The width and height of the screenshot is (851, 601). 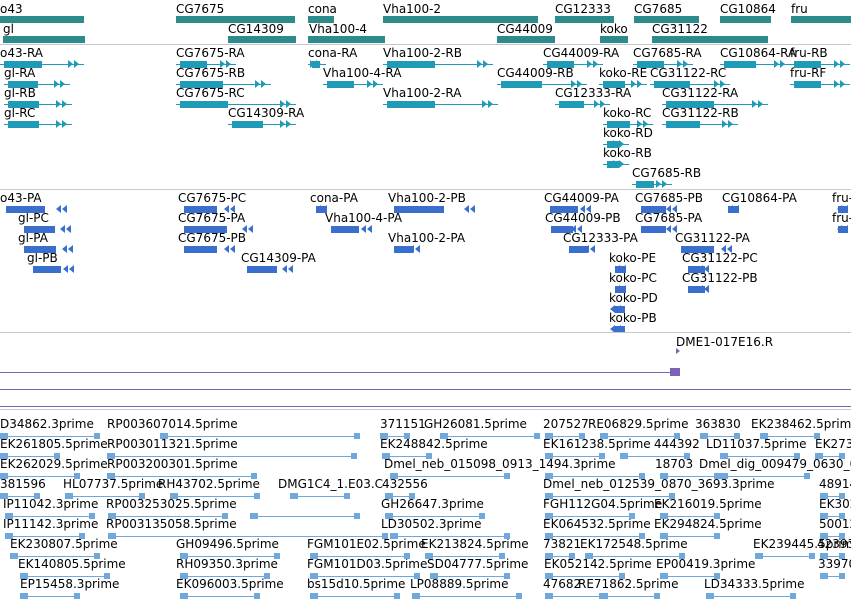 What do you see at coordinates (366, 544) in the screenshot?
I see `feature-label: FGM101E02.5prime` at bounding box center [366, 544].